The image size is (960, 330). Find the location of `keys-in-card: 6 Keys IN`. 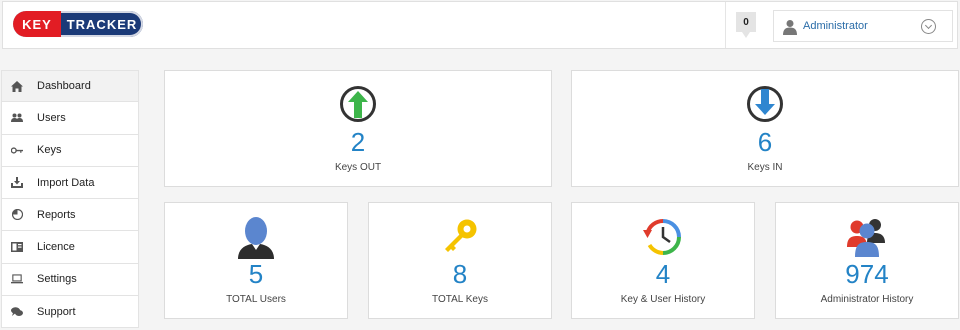

keys-in-card: 6 Keys IN is located at coordinates (765, 128).